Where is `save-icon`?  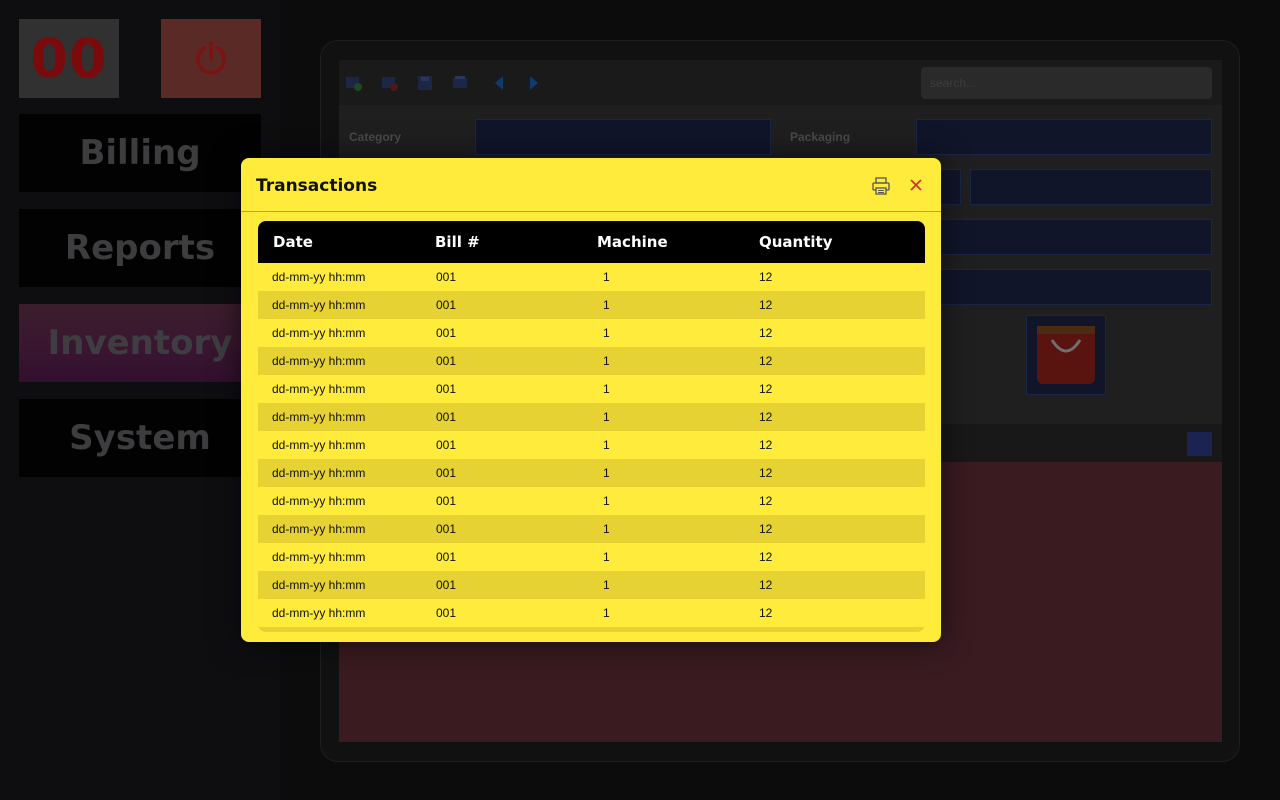 save-icon is located at coordinates (425, 83).